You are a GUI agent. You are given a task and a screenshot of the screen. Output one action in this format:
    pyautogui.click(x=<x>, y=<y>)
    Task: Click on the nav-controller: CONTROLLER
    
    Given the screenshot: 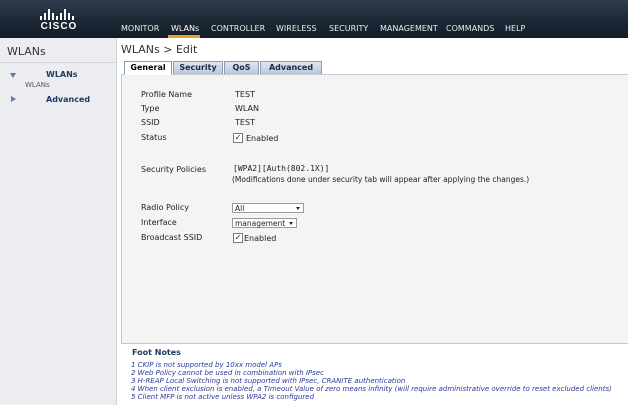 What is the action you would take?
    pyautogui.click(x=238, y=28)
    